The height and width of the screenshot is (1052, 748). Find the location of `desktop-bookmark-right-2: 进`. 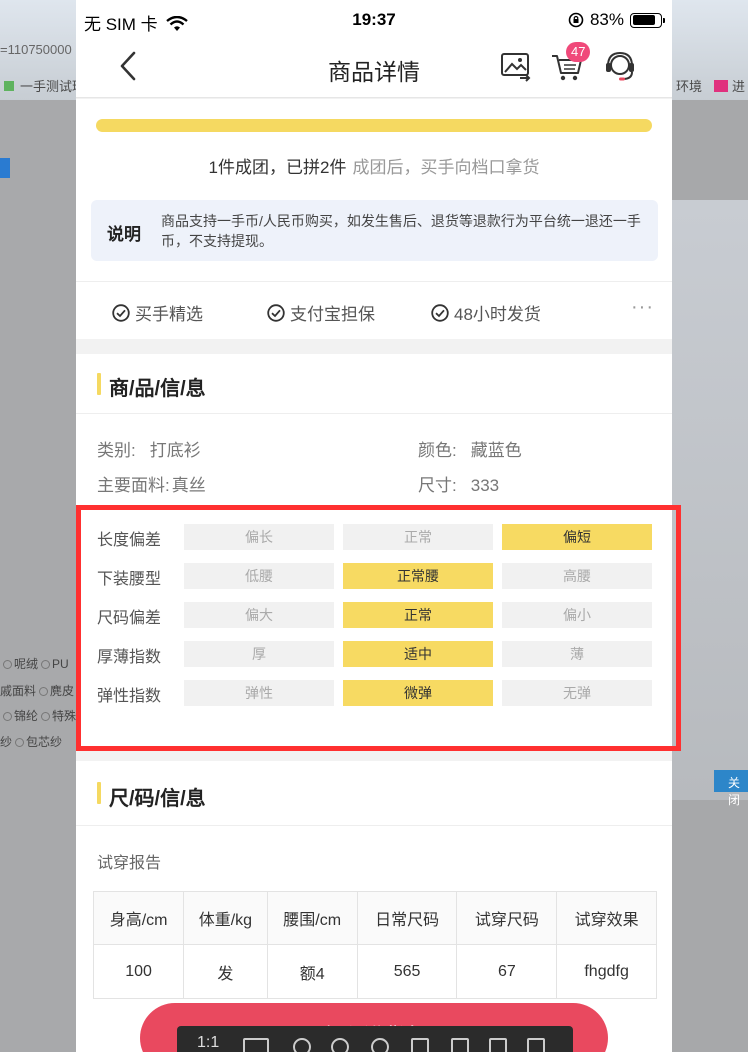

desktop-bookmark-right-2: 进 is located at coordinates (729, 85).